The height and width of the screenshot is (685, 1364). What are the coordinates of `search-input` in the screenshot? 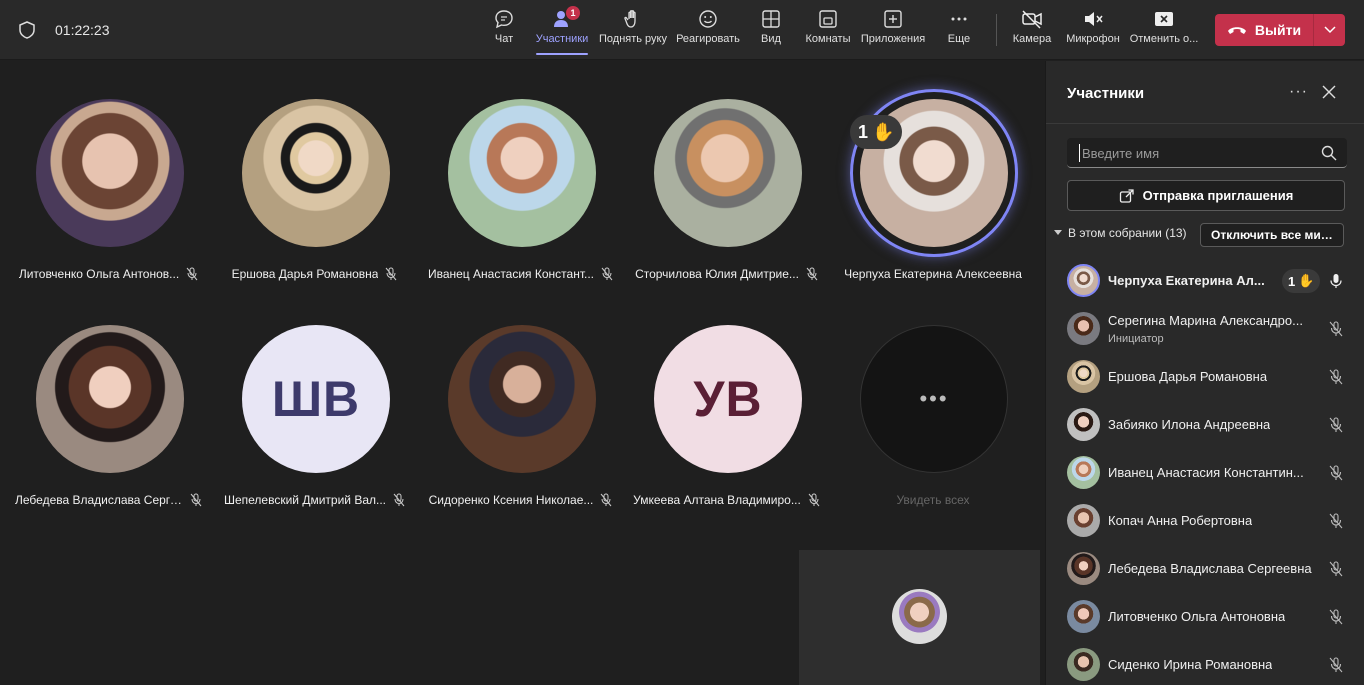 It's located at (1194, 153).